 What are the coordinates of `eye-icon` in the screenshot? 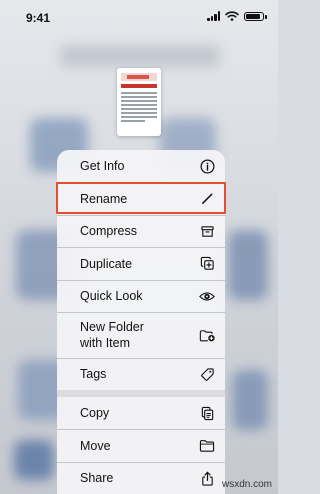 It's located at (207, 296).